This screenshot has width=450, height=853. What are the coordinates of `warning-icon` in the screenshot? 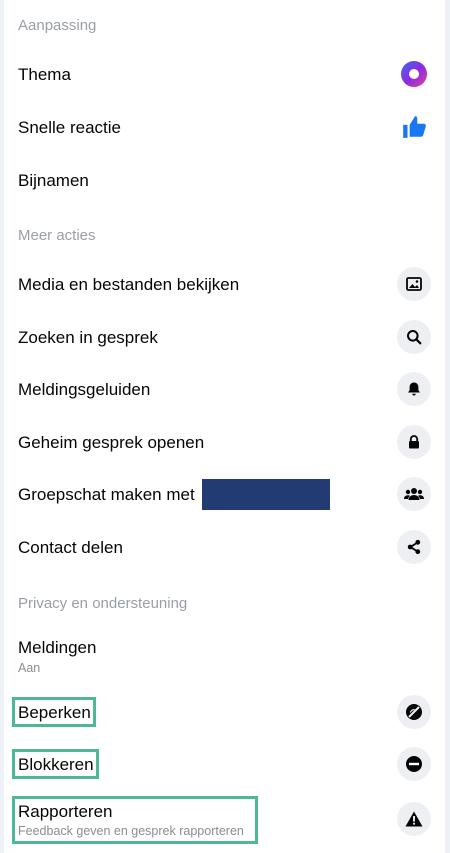 It's located at (414, 819).